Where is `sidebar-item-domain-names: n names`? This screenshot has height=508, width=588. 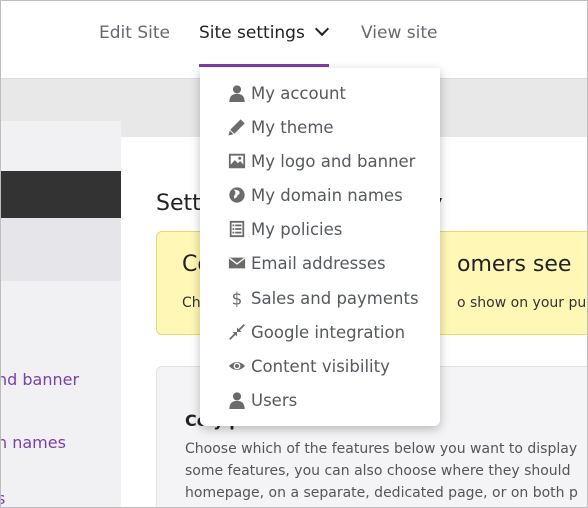
sidebar-item-domain-names: n names is located at coordinates (33, 442).